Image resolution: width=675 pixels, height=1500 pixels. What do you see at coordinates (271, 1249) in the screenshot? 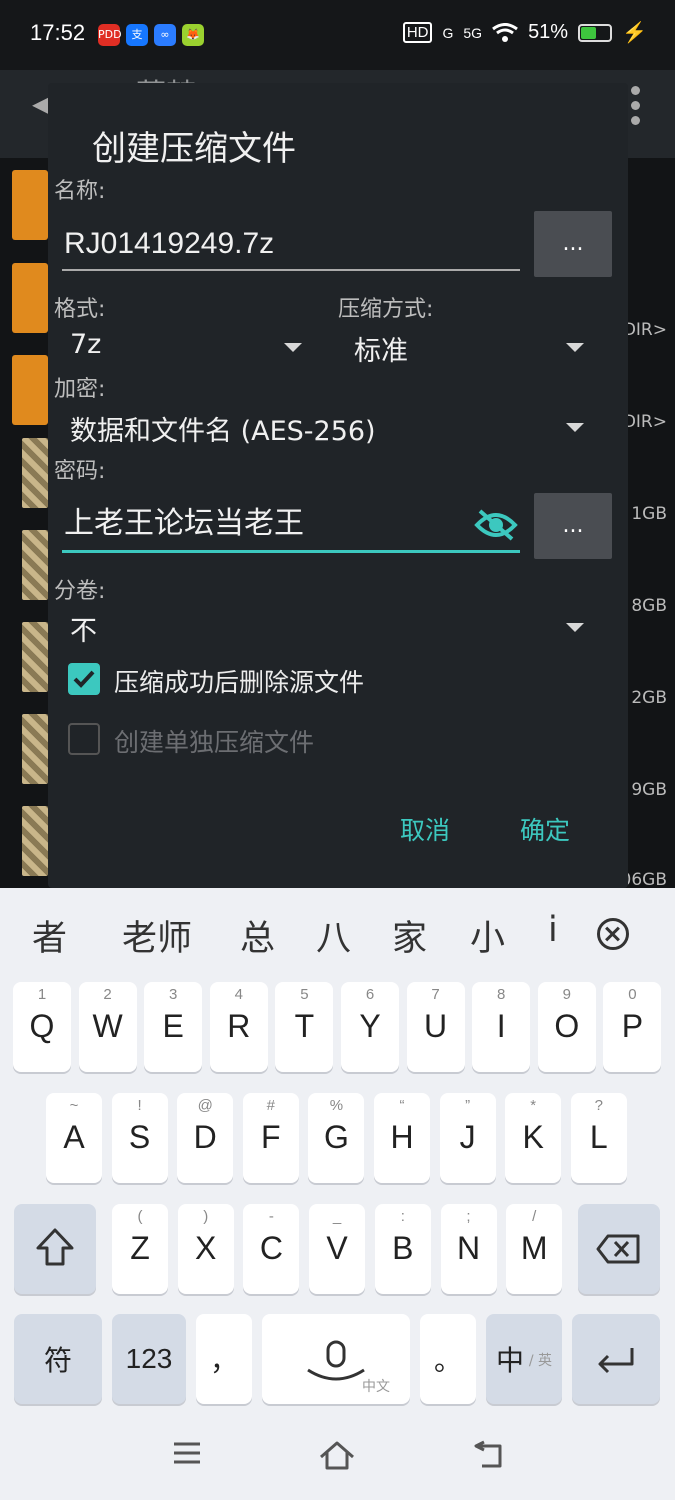
I see `key-c: -C` at bounding box center [271, 1249].